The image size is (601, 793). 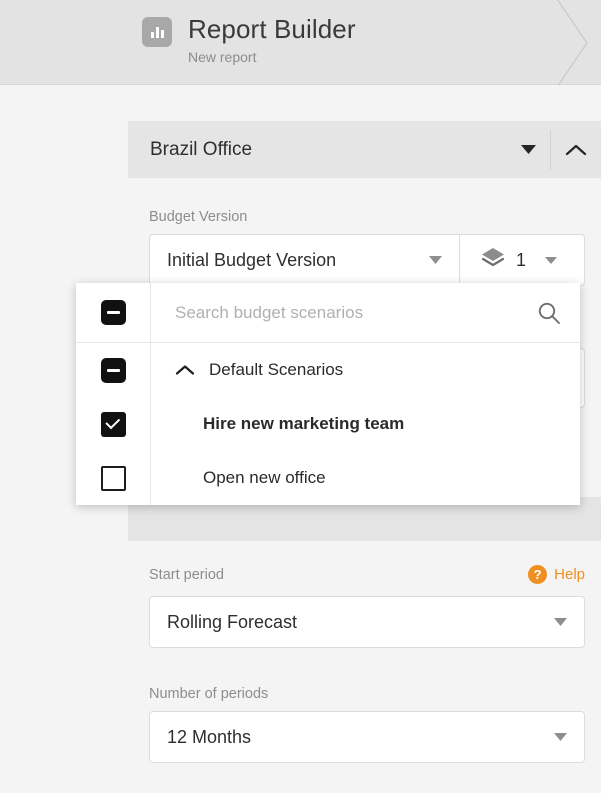 I want to click on budget-version-control-row: Initial Budget Version 1, so click(x=367, y=260).